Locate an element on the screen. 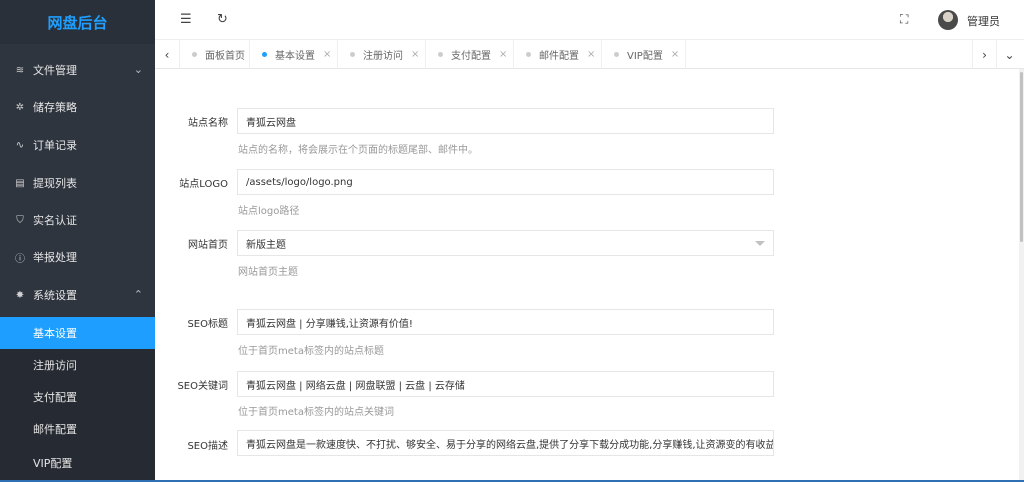 This screenshot has height=482, width=1024. homepage-label: 网站首页 is located at coordinates (208, 245).